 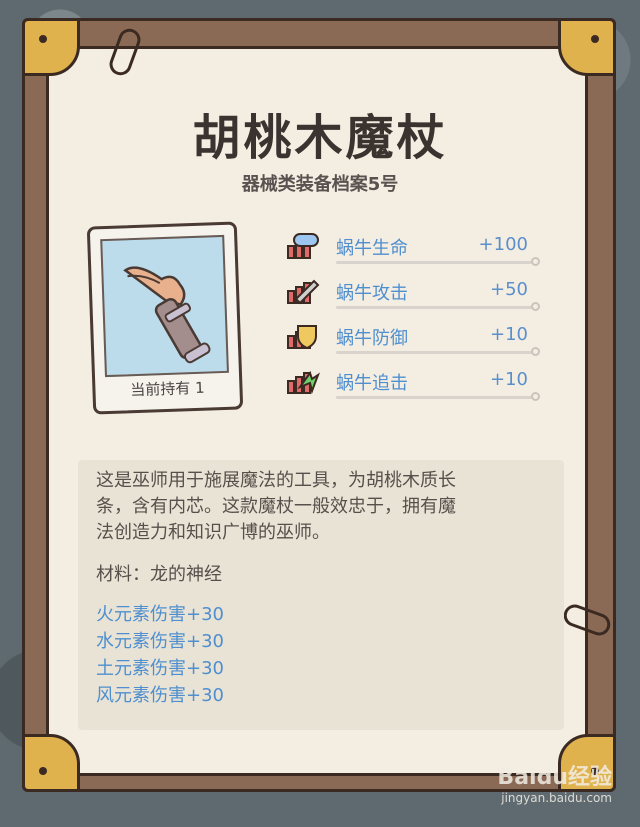 I want to click on item-title: 胡桃木魔杖, so click(x=320, y=138).